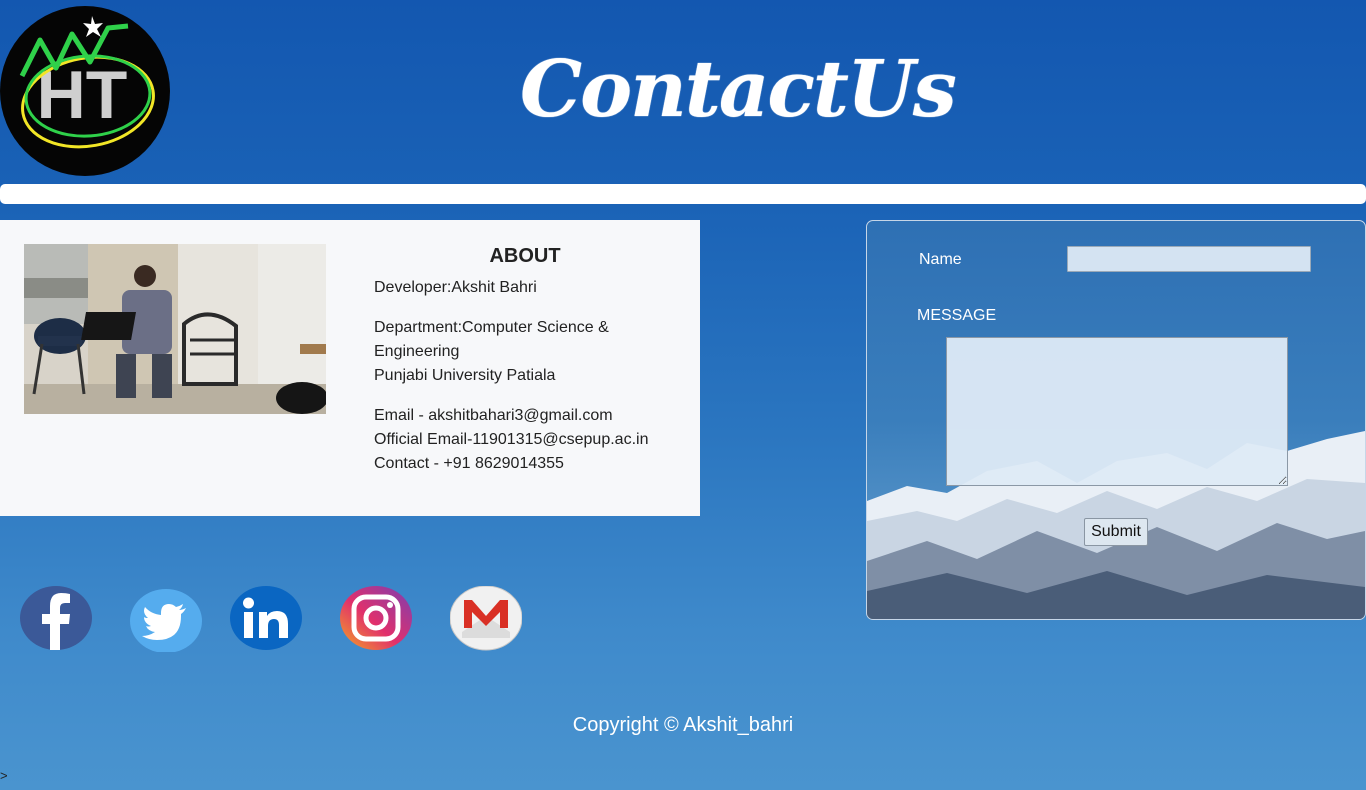 The width and height of the screenshot is (1366, 790). I want to click on name-input, so click(1189, 259).